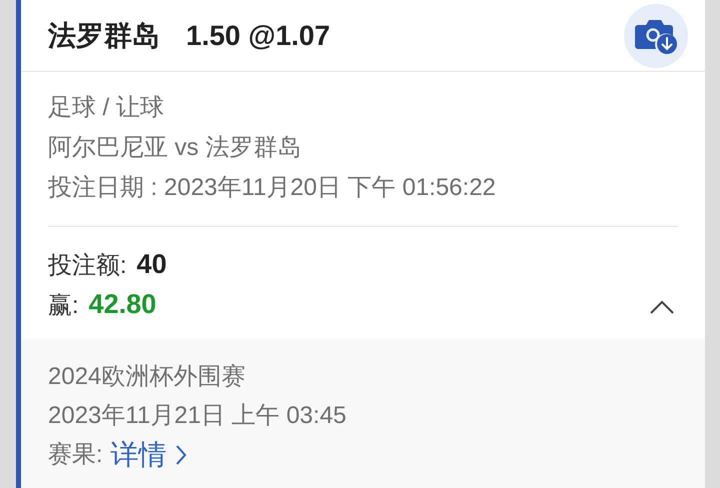 This screenshot has width=720, height=488. Describe the element at coordinates (258, 35) in the screenshot. I see `odds-text: 1.50 @1.07` at that location.